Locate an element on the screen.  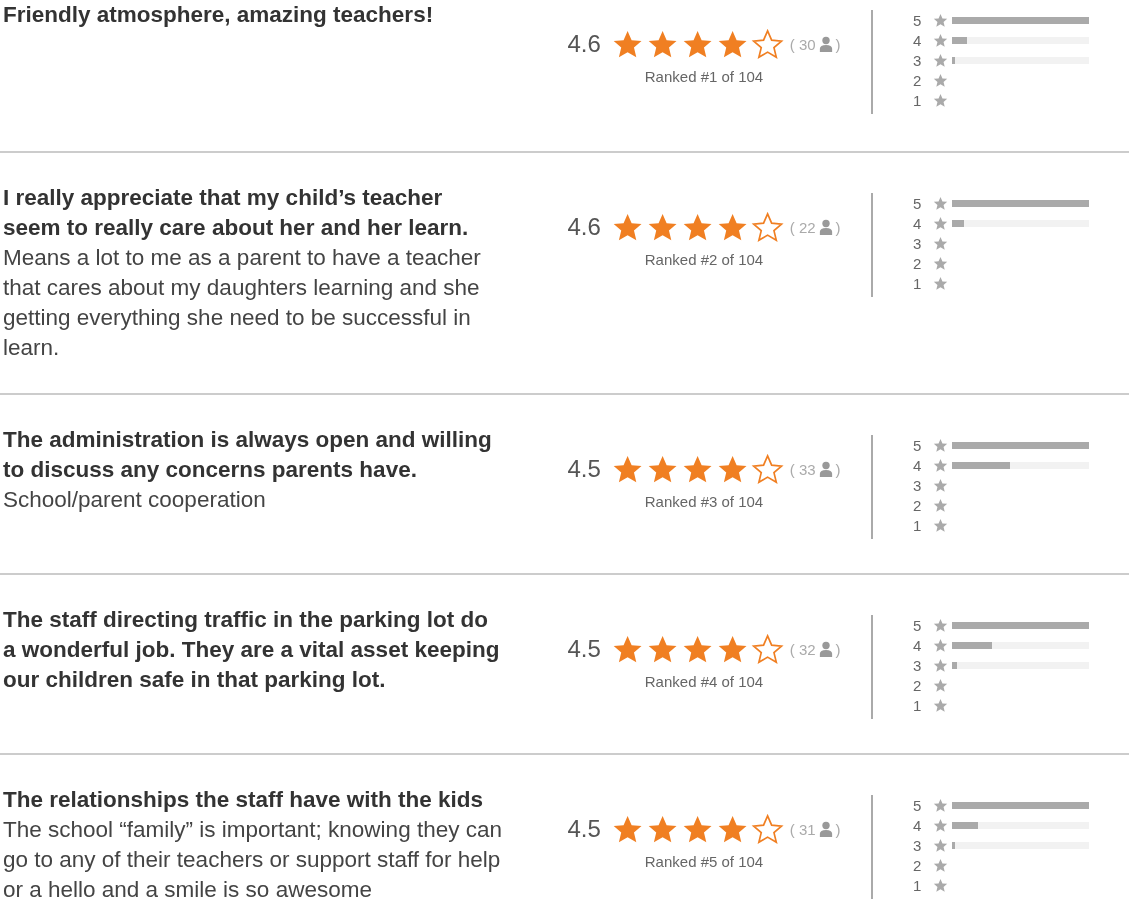
review-title: The staff directing traffic in the parking lot do a wonderful job. They are a vital asset keeping our children safe in that parking lot. is located at coordinates (252, 650).